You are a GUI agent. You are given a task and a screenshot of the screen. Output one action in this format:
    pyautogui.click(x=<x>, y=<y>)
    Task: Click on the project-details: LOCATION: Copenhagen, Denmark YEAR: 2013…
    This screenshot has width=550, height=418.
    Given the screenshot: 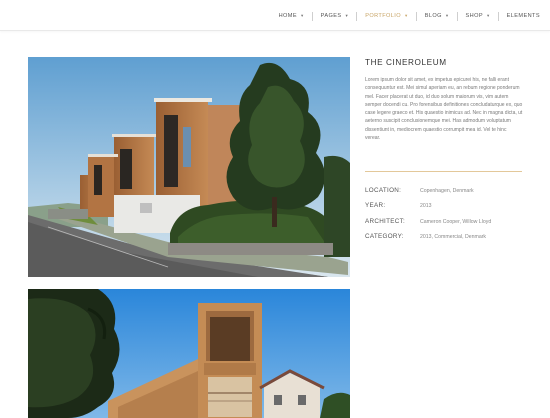 What is the action you would take?
    pyautogui.click(x=450, y=217)
    